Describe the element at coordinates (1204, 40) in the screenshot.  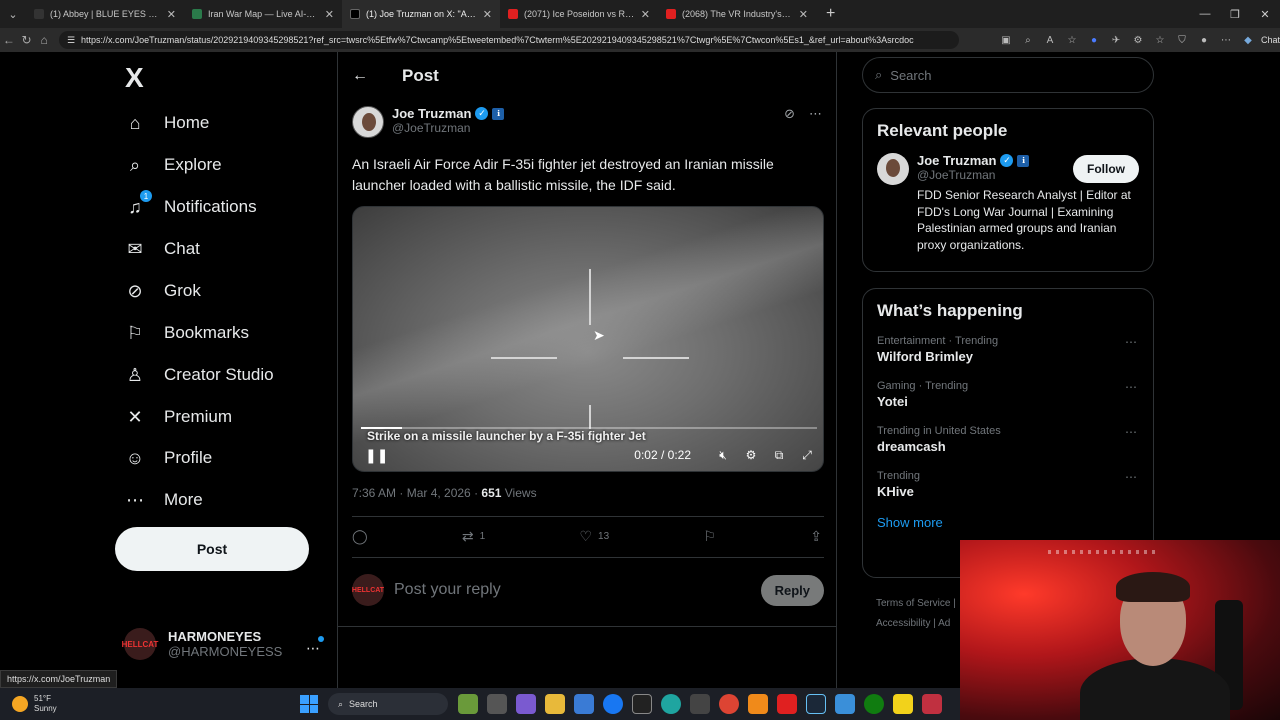
I see `profile-icon: ●` at that location.